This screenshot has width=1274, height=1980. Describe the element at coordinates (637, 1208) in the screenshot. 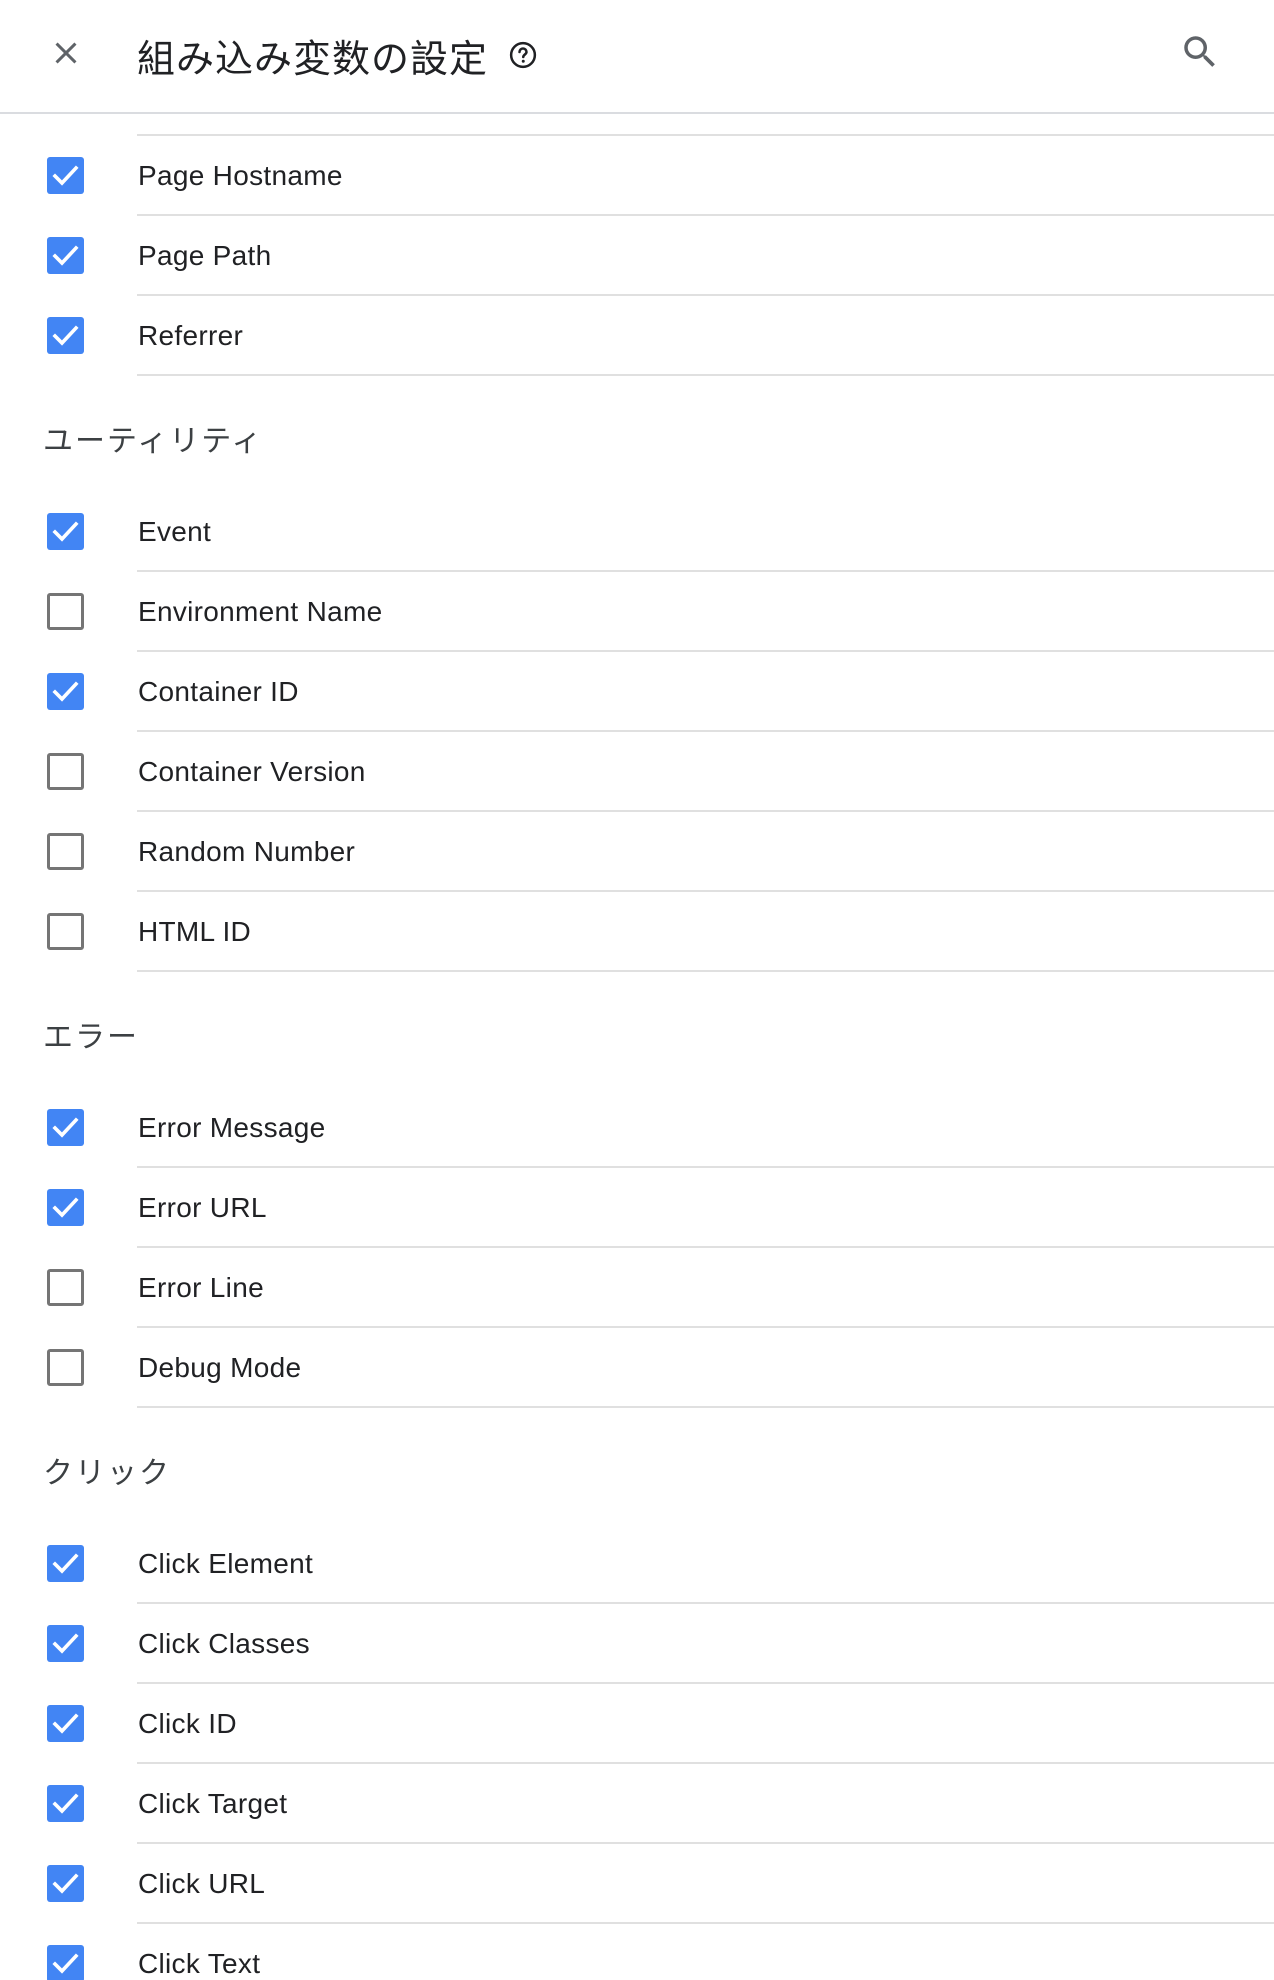

I see `variable-row: Error URL` at that location.